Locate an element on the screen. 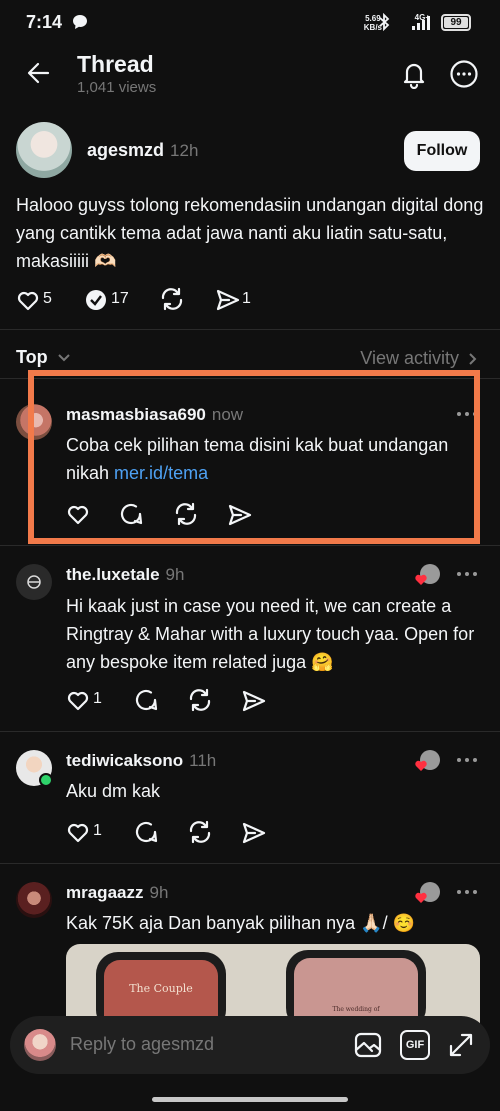 Image resolution: width=500 pixels, height=1111 pixels. reply-author: the.luxetale 9h is located at coordinates (125, 574).